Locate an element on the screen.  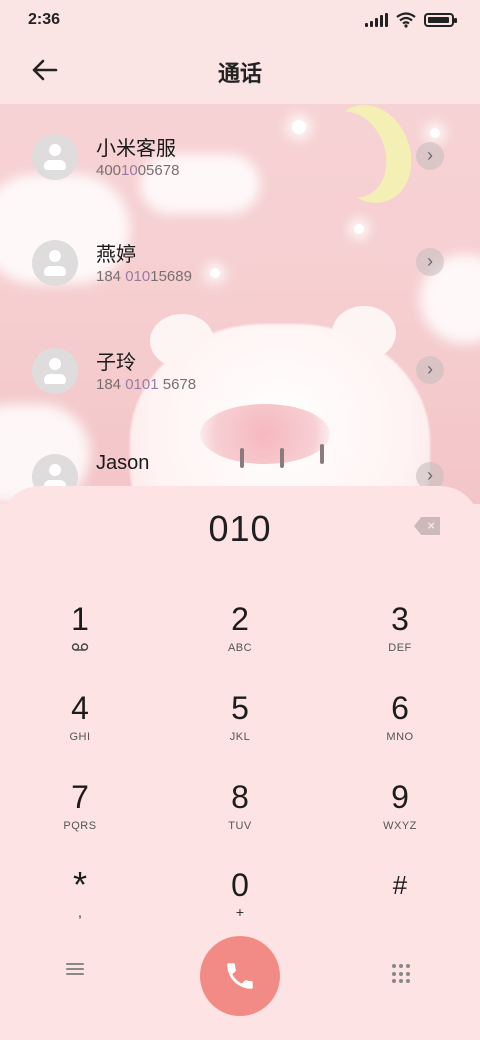
dialed-number: 010 is located at coordinates (240, 528).